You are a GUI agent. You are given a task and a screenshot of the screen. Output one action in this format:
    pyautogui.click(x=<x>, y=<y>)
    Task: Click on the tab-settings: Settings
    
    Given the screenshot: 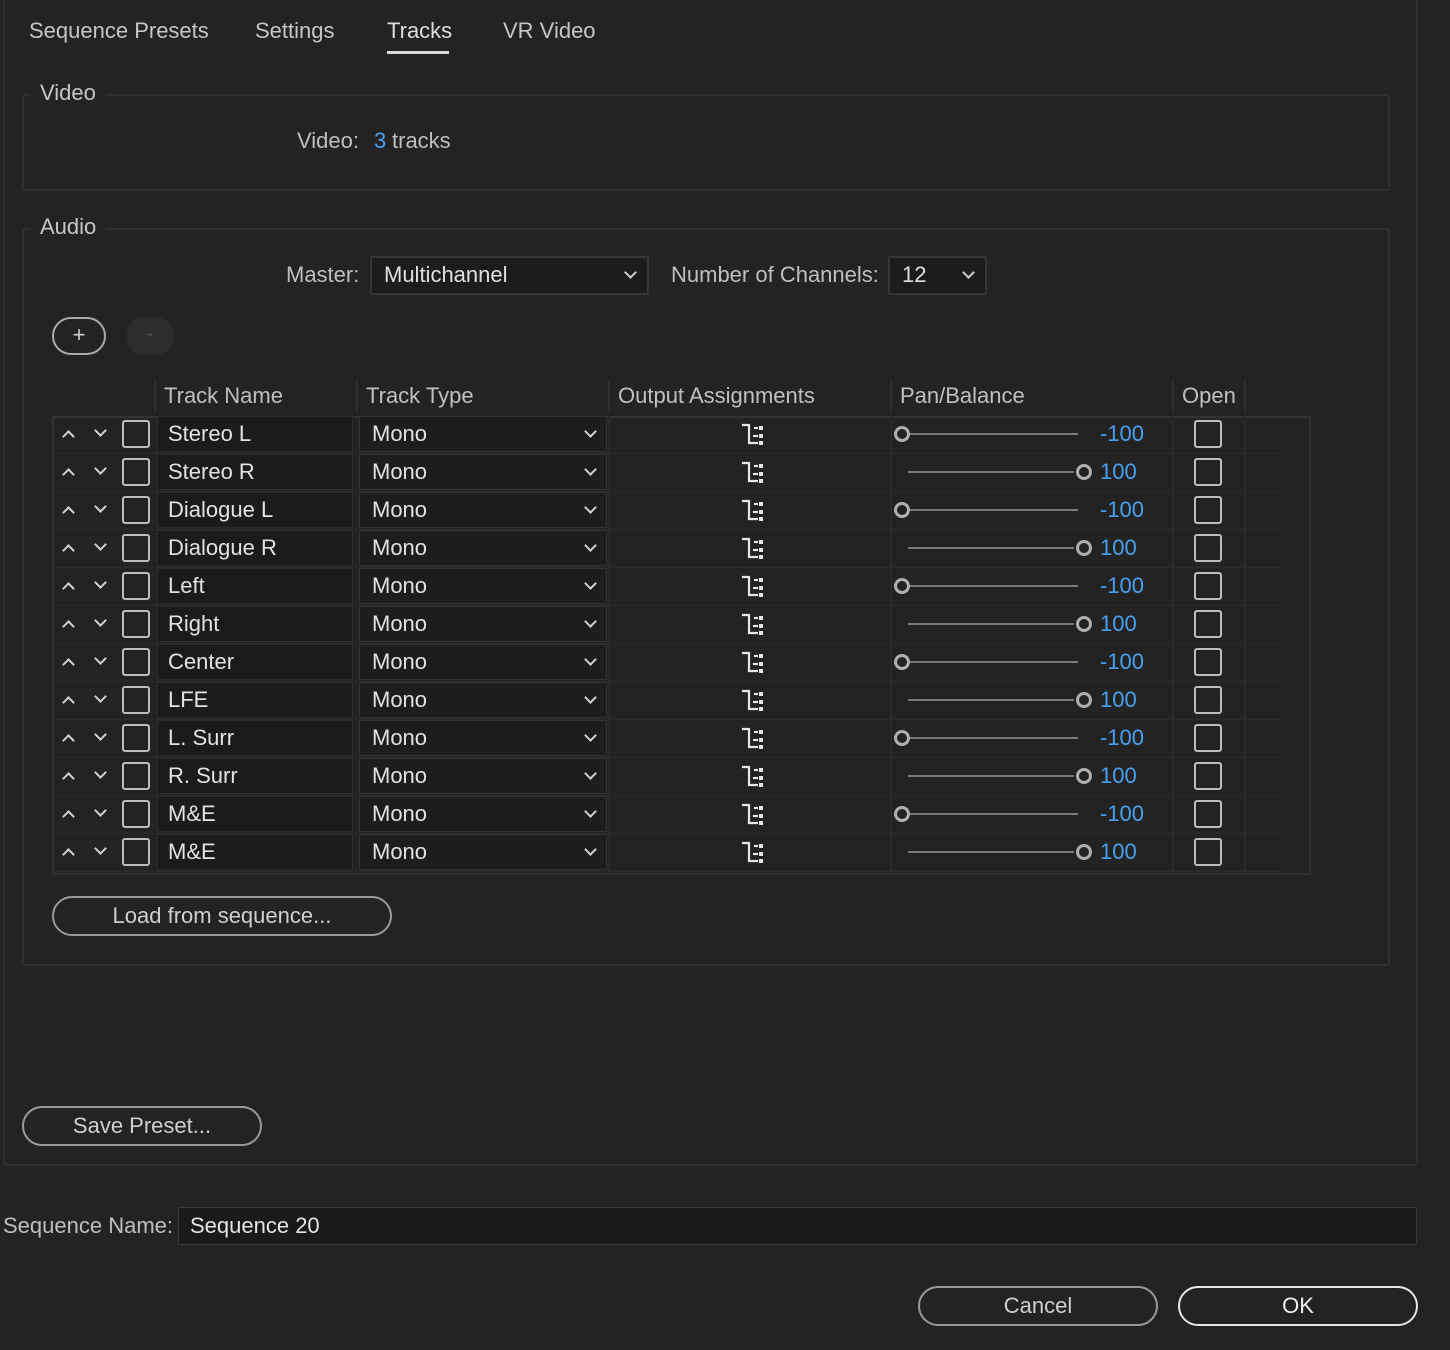 What is the action you would take?
    pyautogui.click(x=295, y=31)
    